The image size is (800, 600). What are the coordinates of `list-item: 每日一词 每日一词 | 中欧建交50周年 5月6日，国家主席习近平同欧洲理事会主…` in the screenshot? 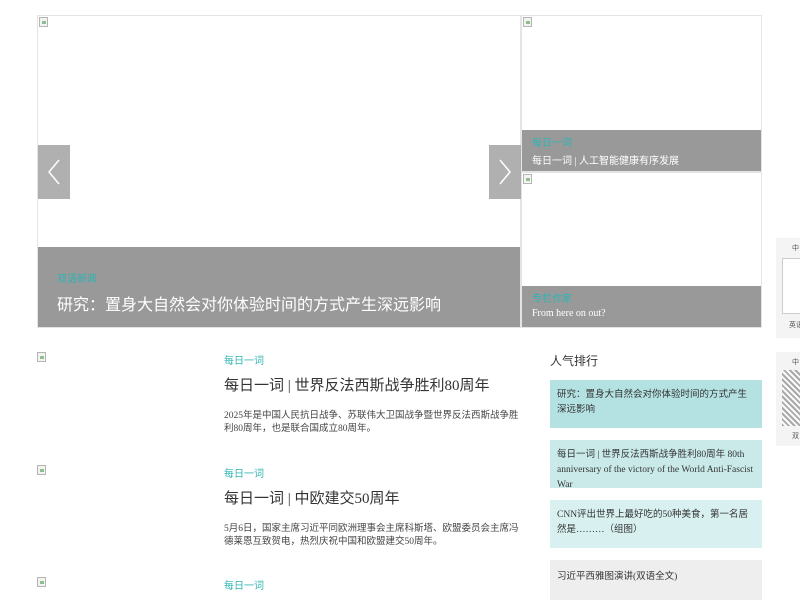 It's located at (282, 520).